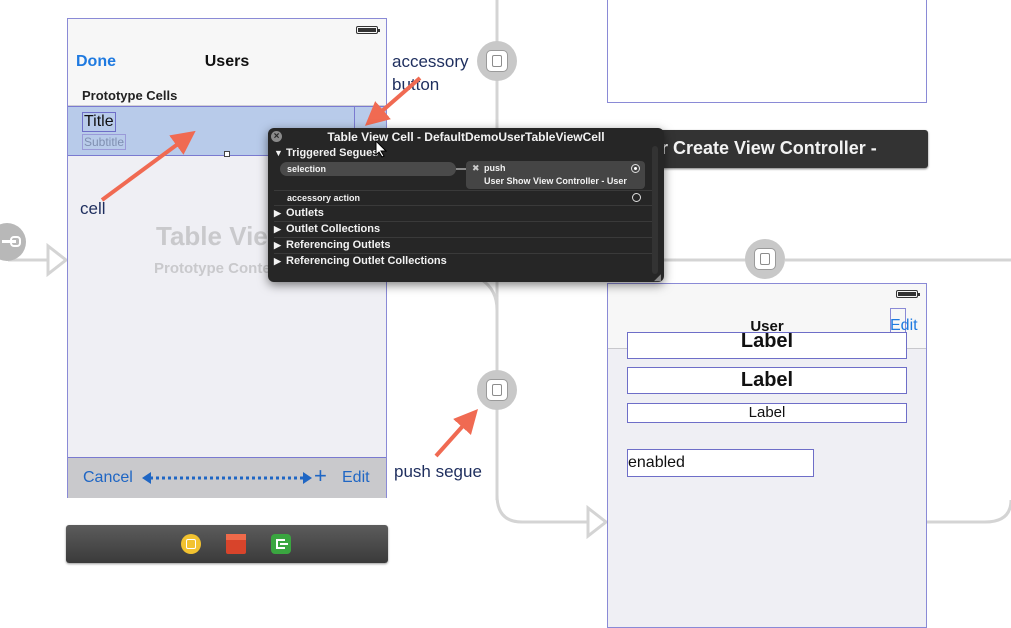 The height and width of the screenshot is (628, 1011). I want to click on popup-scrollbar, so click(655, 210).